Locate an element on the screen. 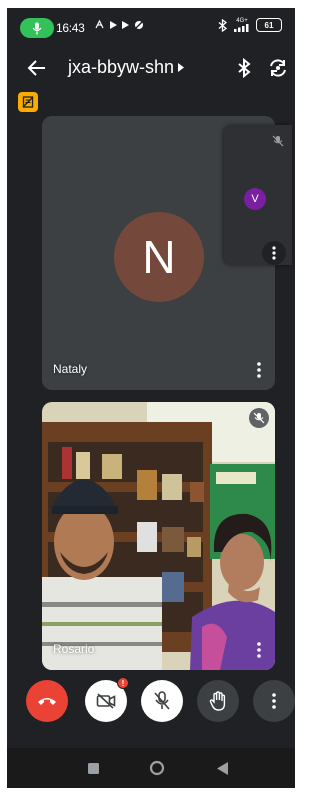 The width and height of the screenshot is (320, 795). more-options-button is located at coordinates (274, 701).